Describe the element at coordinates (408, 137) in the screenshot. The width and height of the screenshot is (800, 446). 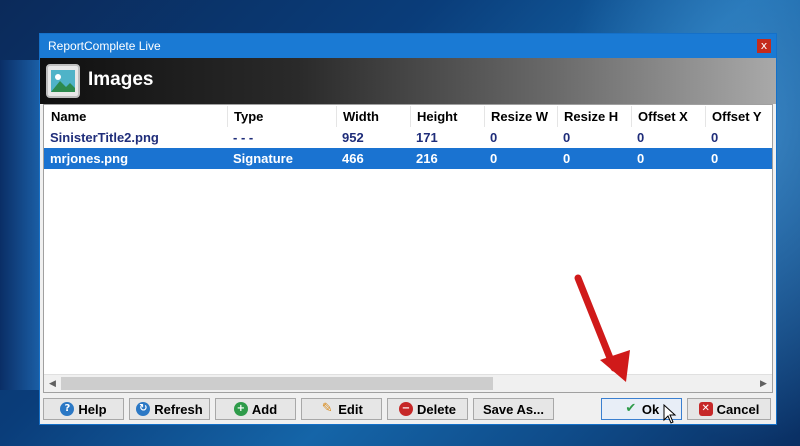
I see `table-row: SinisterTitle2.png - - - 952 171 0 0 0 0` at that location.